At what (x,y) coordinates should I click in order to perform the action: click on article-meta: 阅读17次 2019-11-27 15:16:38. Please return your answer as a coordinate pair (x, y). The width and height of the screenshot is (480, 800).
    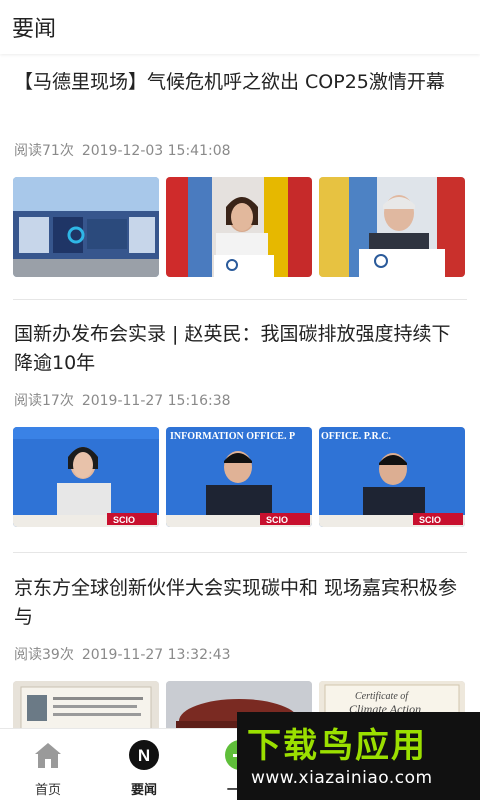
    Looking at the image, I should click on (122, 400).